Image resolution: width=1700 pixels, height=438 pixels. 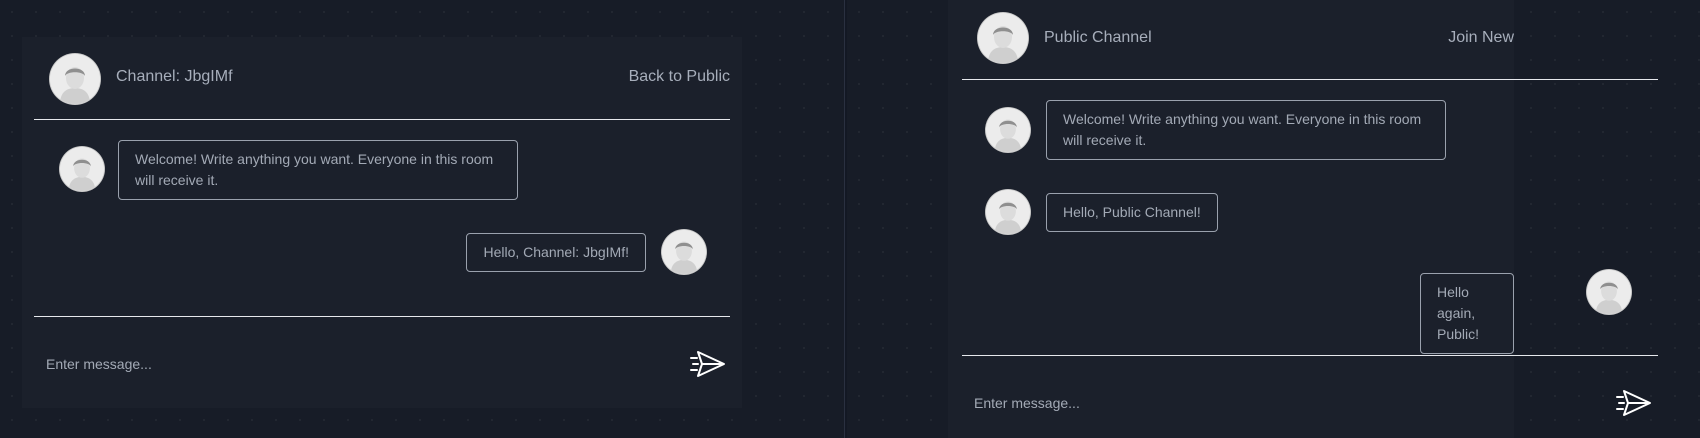 What do you see at coordinates (1481, 38) in the screenshot?
I see `join-new-link: Join New` at bounding box center [1481, 38].